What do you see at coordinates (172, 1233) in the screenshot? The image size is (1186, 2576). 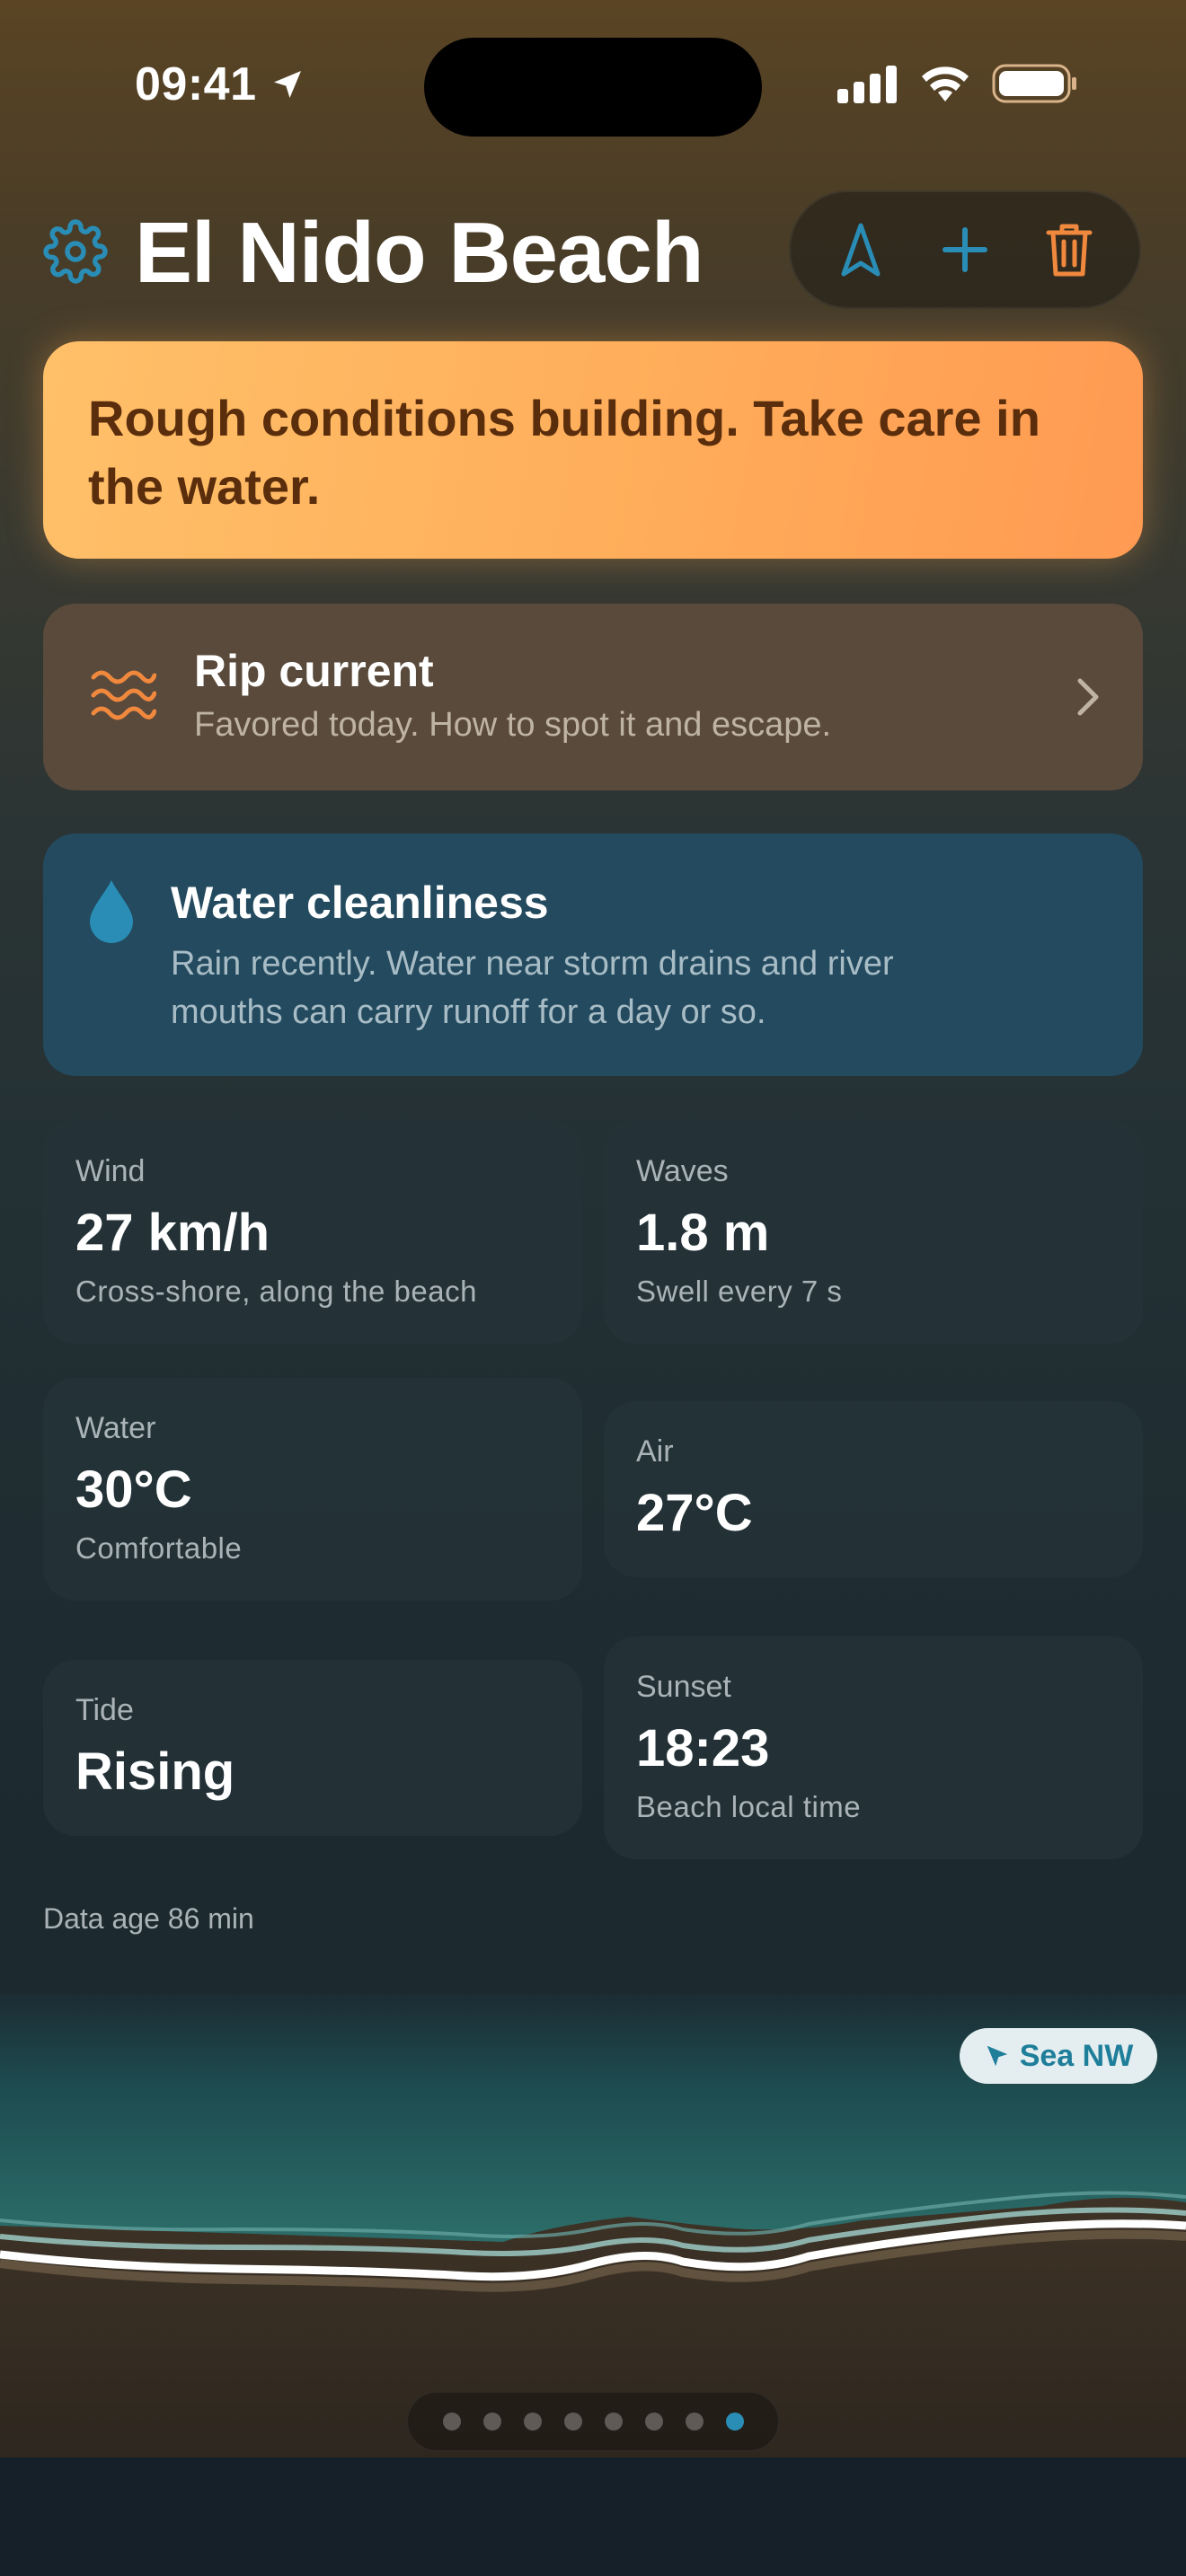 I see `wind-value: 27 km/h` at bounding box center [172, 1233].